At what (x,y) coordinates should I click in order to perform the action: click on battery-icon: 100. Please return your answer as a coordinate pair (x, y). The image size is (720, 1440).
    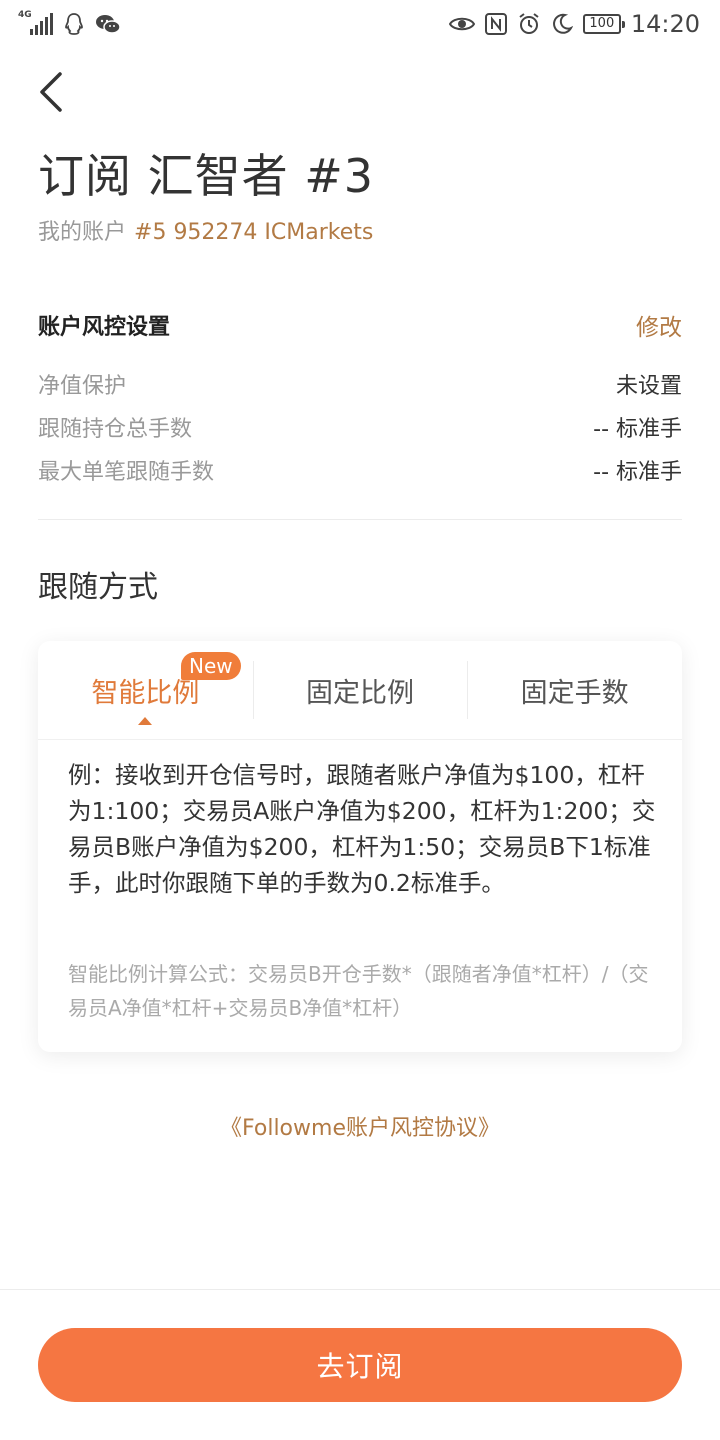
    Looking at the image, I should click on (603, 24).